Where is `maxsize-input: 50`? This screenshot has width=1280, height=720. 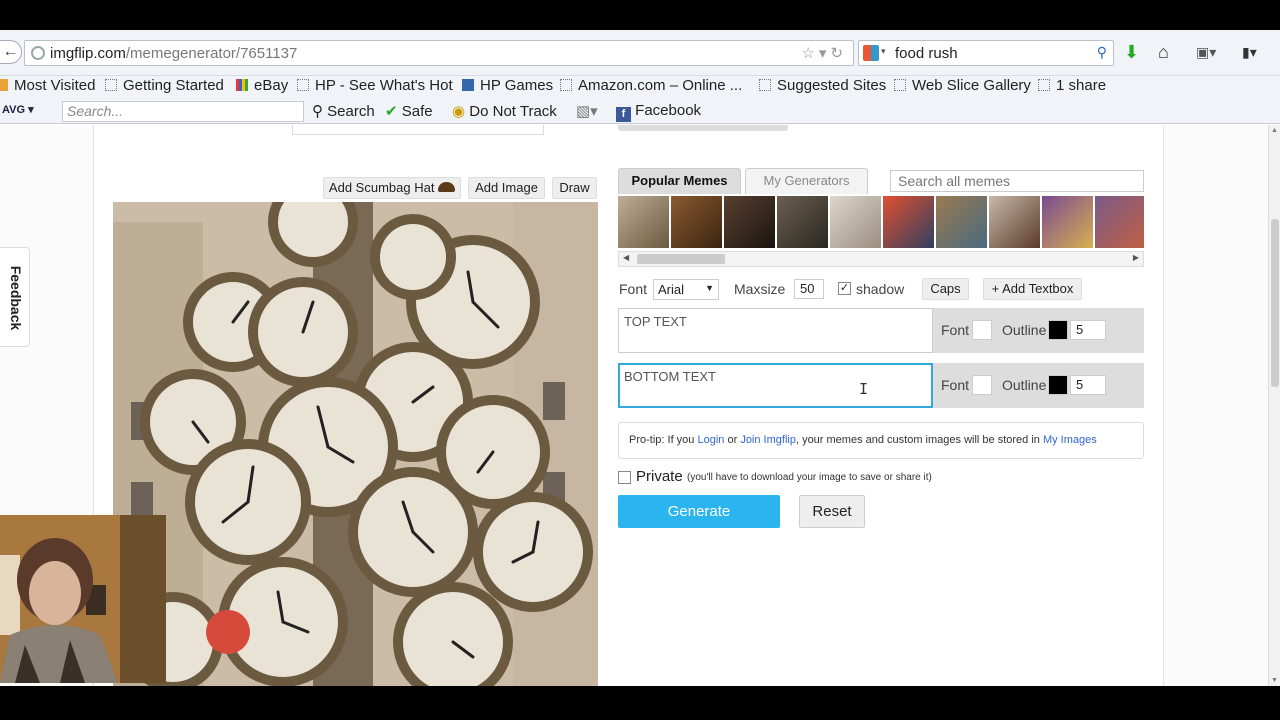 maxsize-input: 50 is located at coordinates (809, 289).